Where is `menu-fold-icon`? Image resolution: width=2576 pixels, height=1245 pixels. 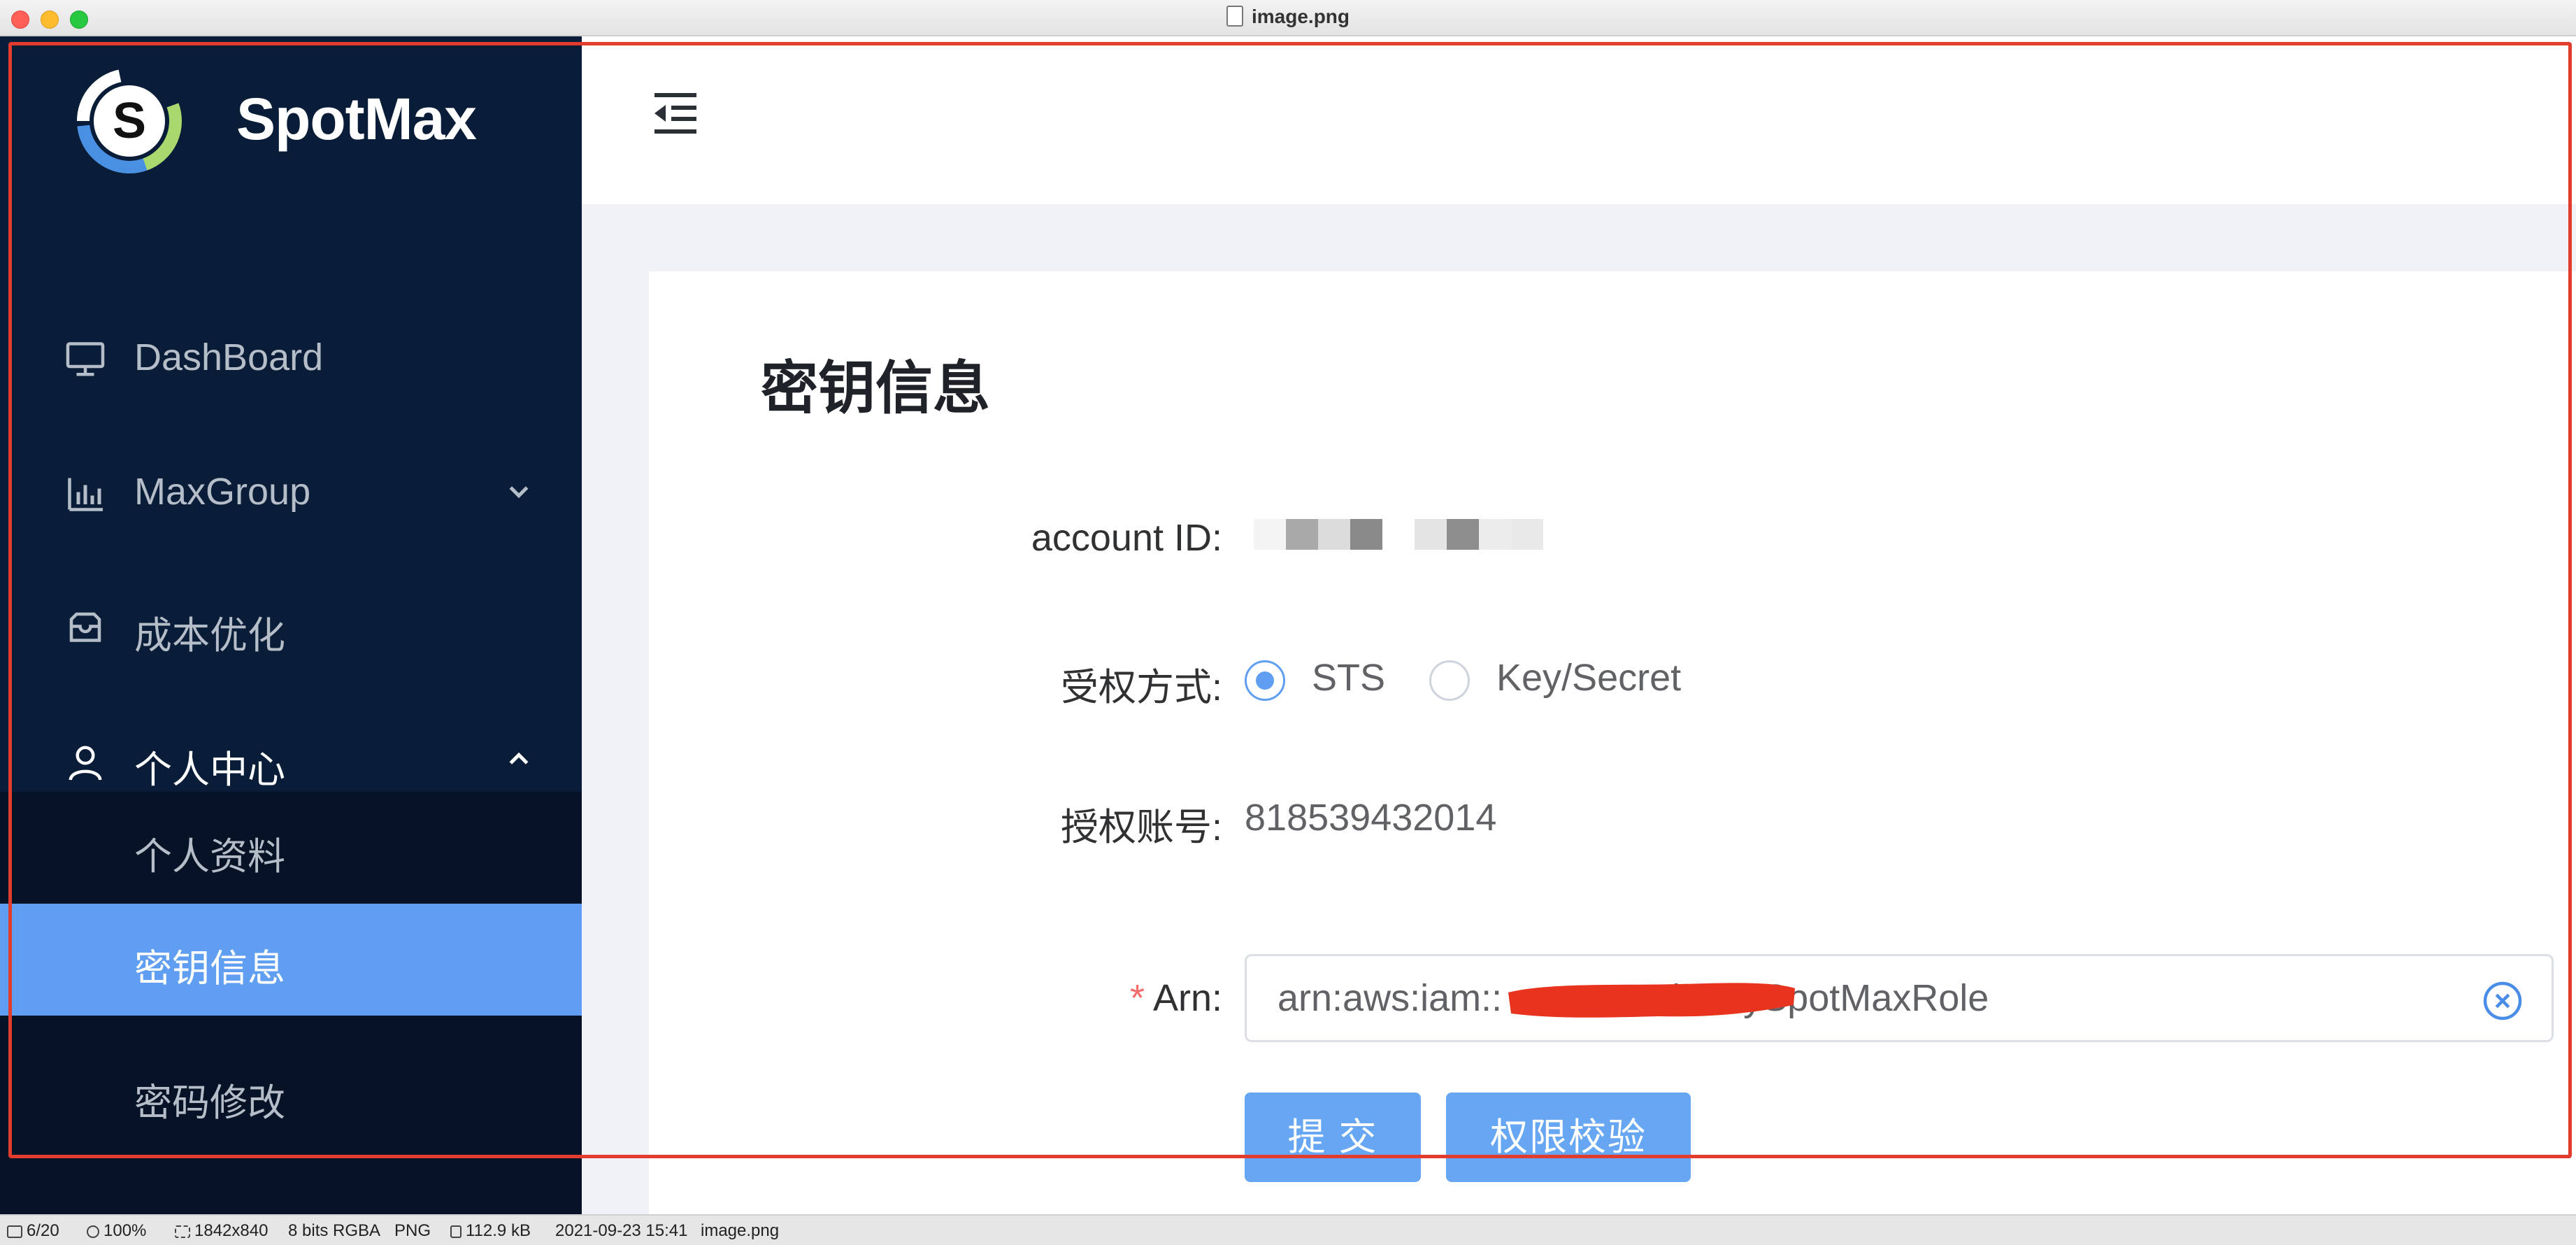
menu-fold-icon is located at coordinates (675, 113).